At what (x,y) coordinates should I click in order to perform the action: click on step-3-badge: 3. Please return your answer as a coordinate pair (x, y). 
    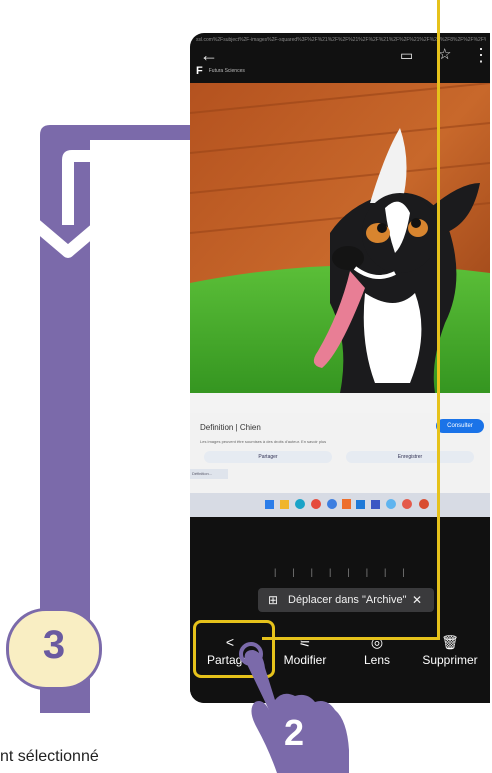
    Looking at the image, I should click on (54, 649).